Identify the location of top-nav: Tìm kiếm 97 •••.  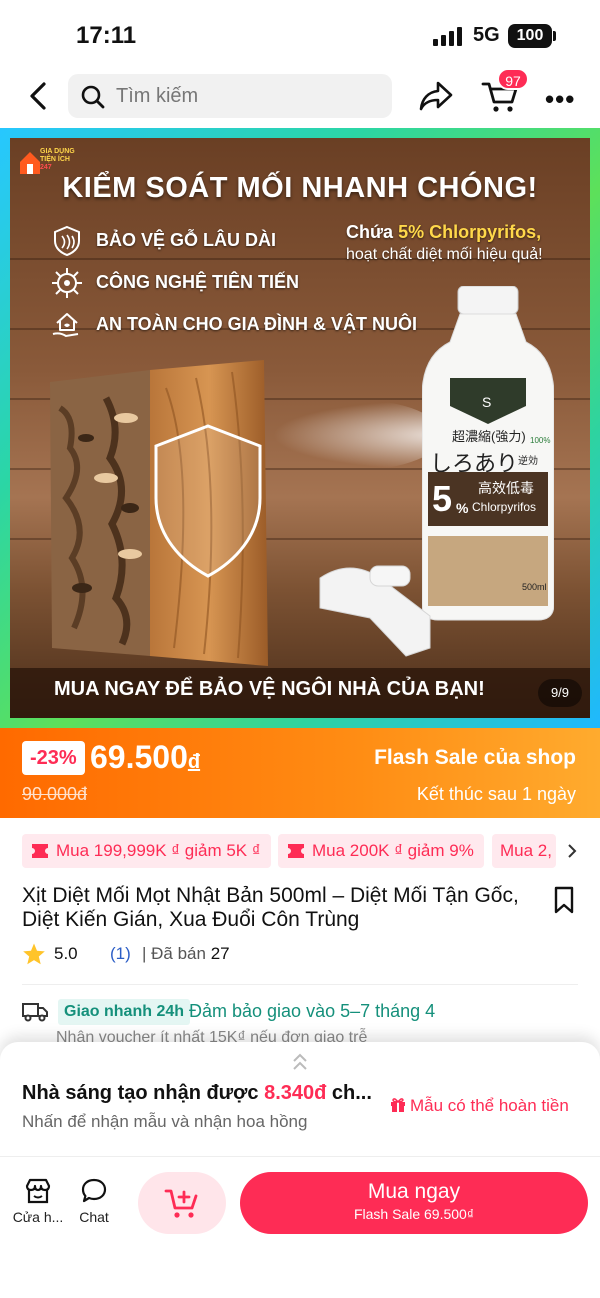
(300, 97).